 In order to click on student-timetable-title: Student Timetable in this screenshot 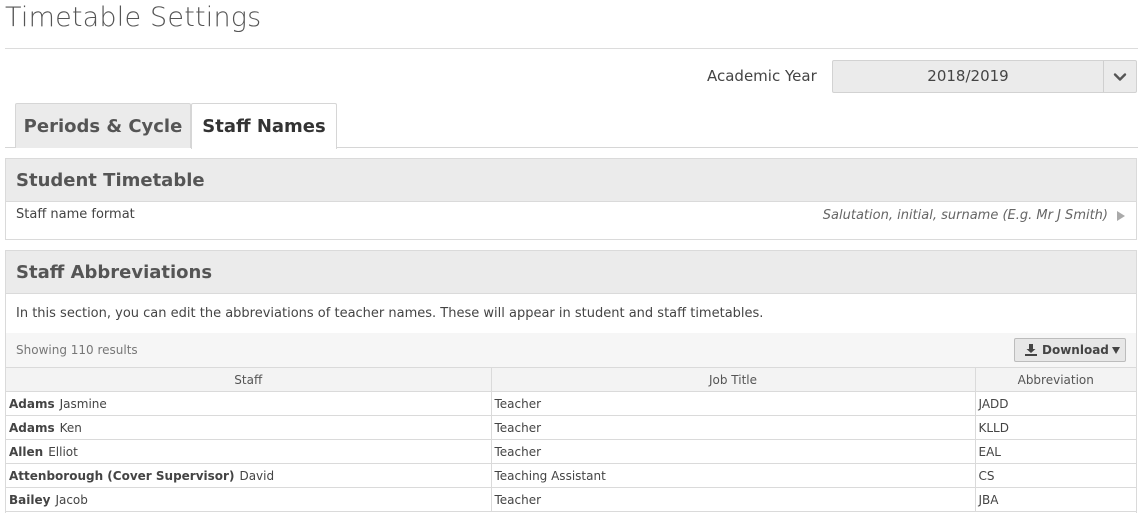, I will do `click(571, 180)`.